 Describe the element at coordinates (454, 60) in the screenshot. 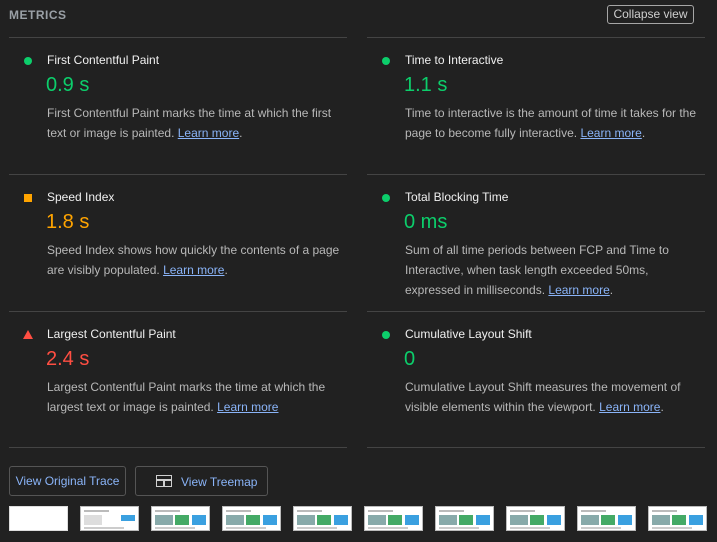

I see `metric-name: Time to Interactive` at that location.